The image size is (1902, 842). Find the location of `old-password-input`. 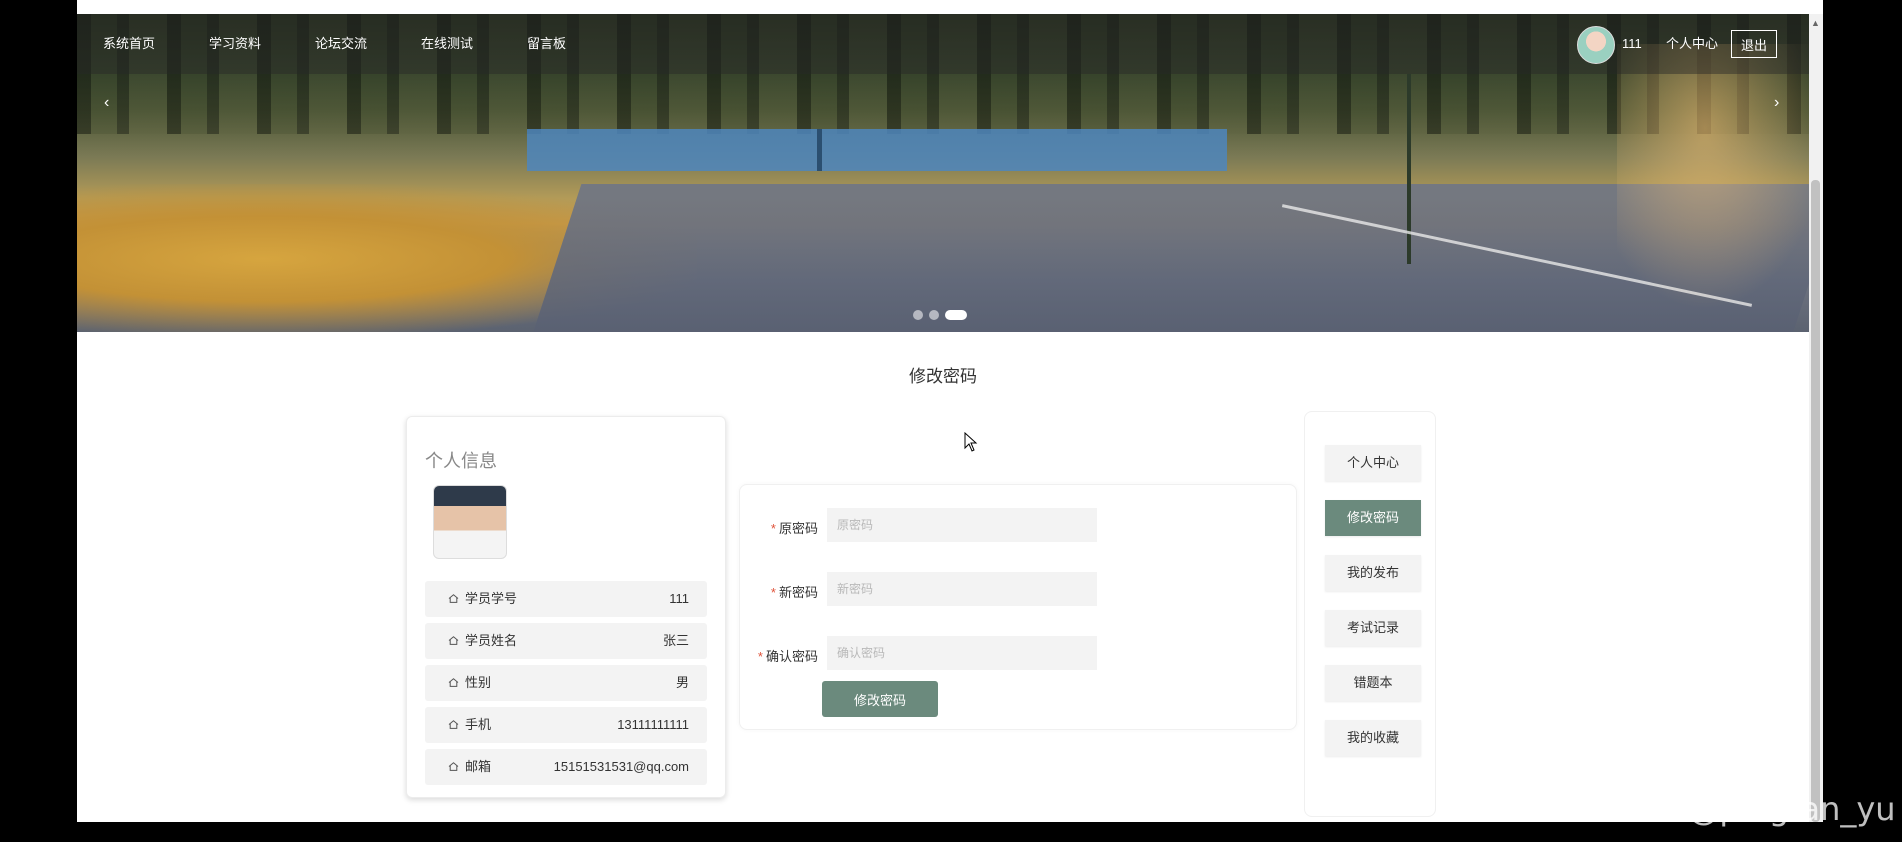

old-password-input is located at coordinates (962, 525).